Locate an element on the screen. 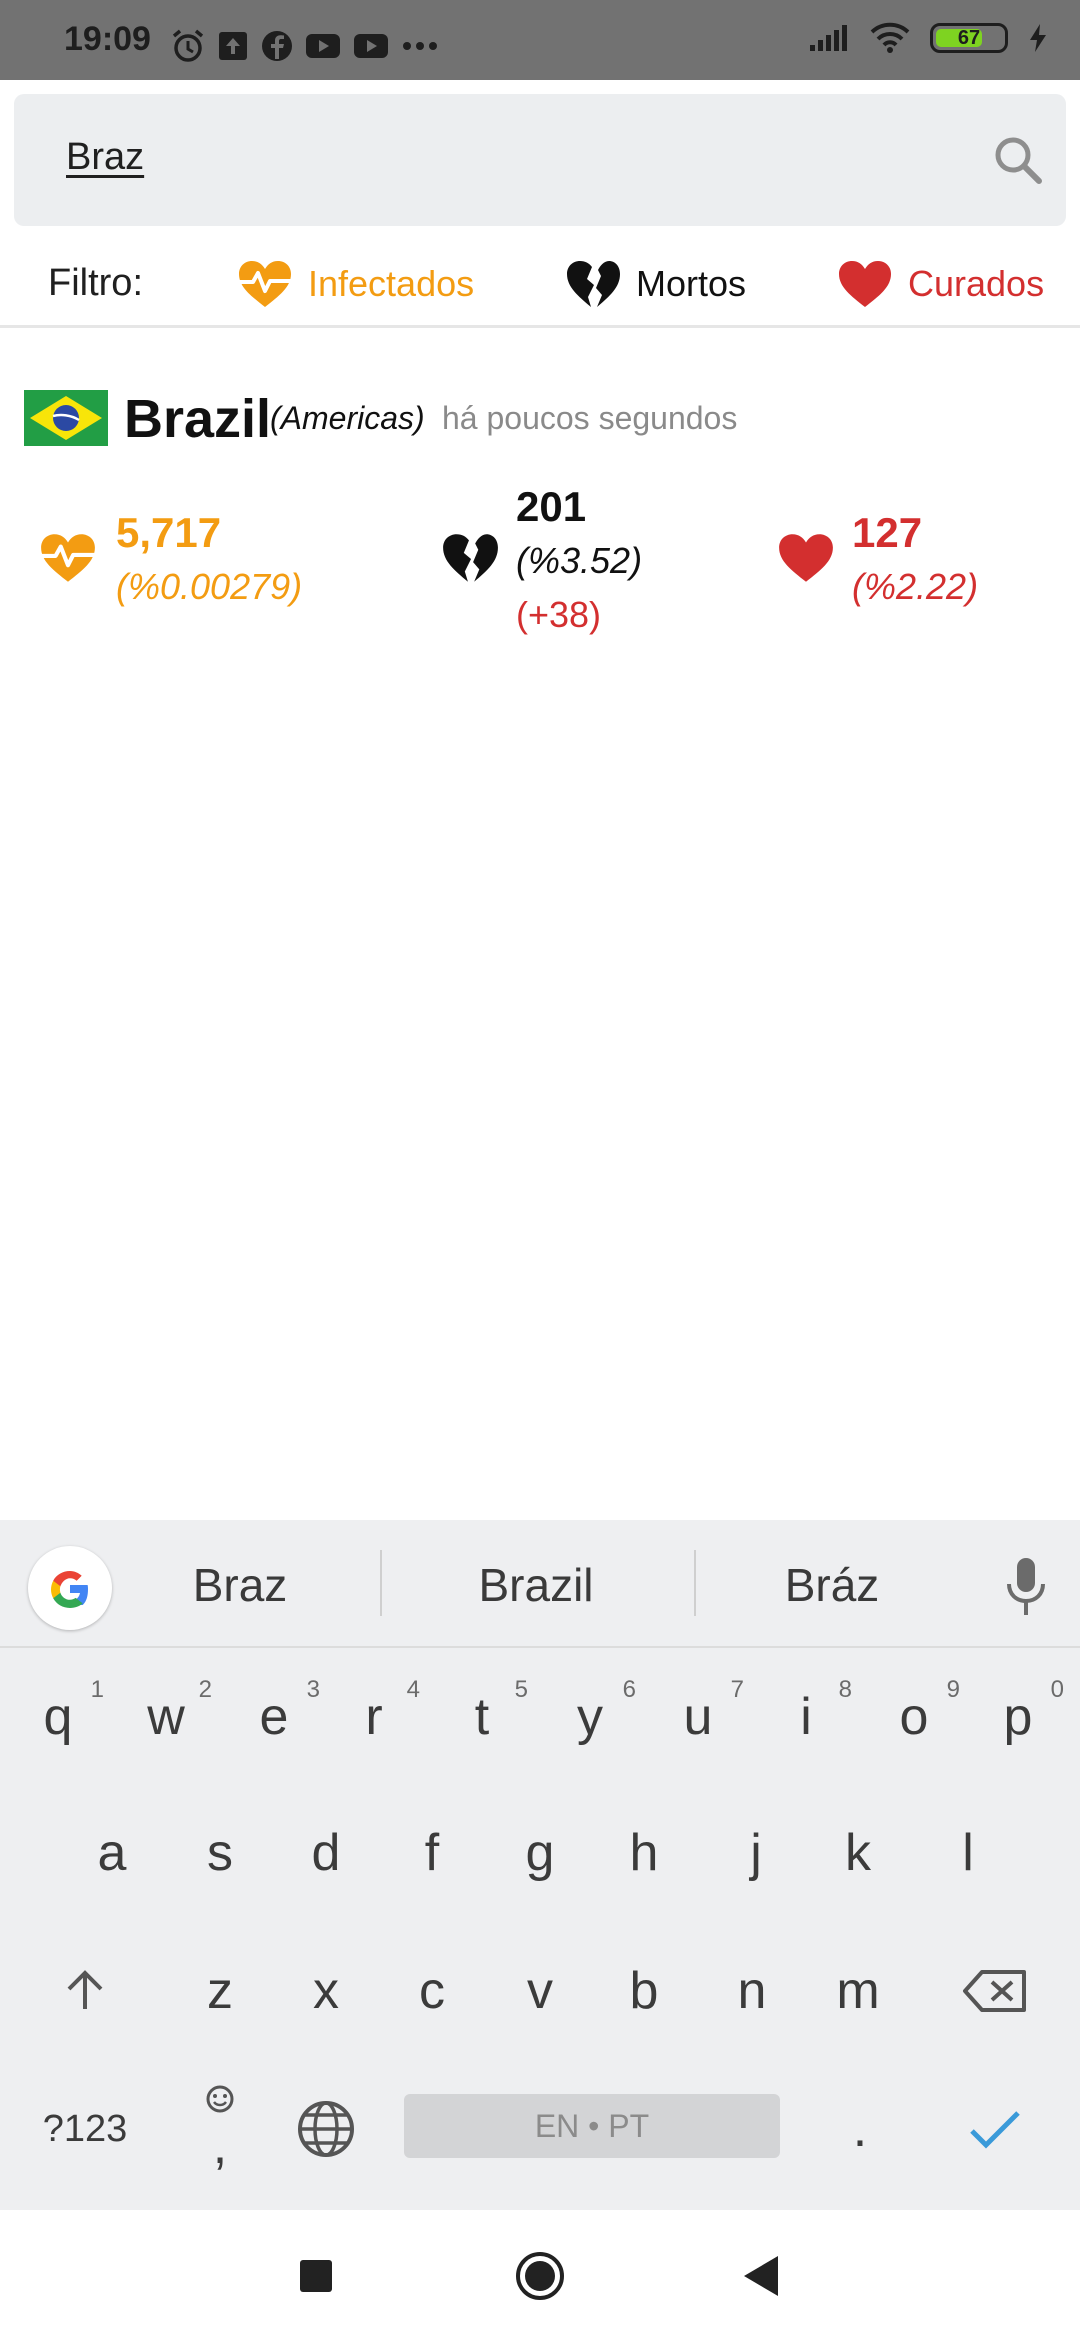 This screenshot has width=1080, height=2340. charging-icon is located at coordinates (1038, 38).